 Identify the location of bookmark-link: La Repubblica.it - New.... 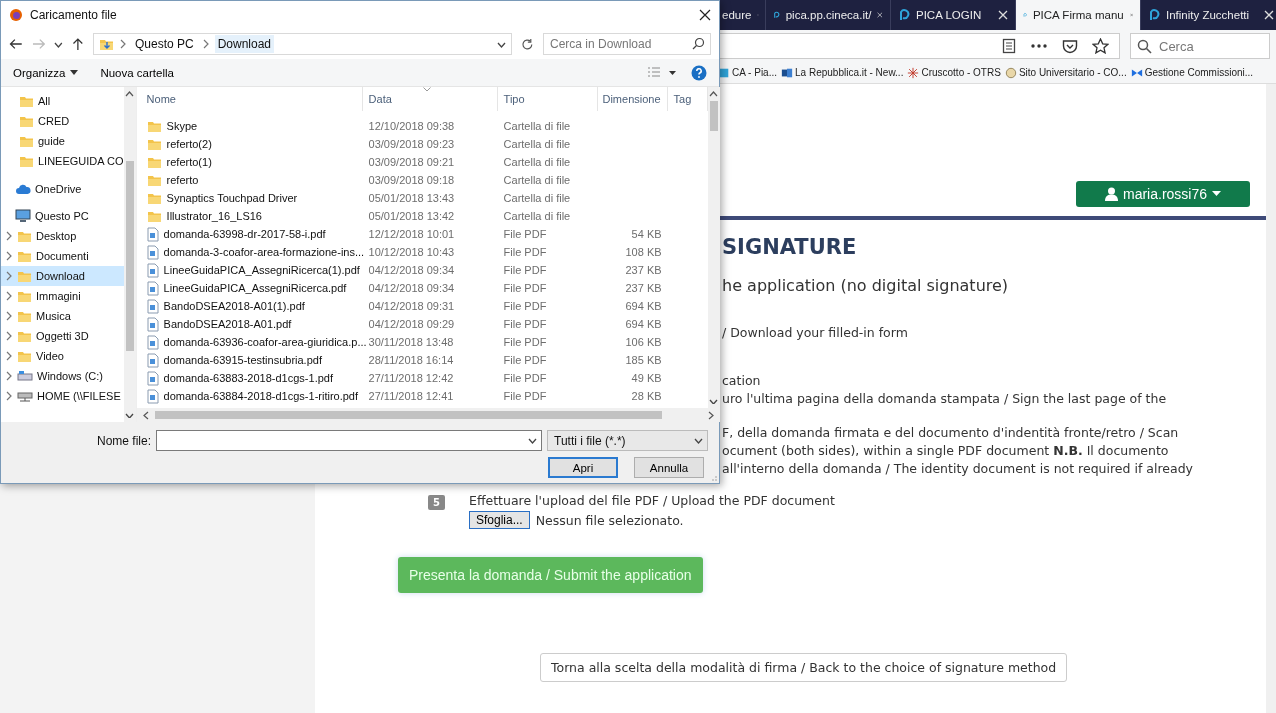
(842, 72).